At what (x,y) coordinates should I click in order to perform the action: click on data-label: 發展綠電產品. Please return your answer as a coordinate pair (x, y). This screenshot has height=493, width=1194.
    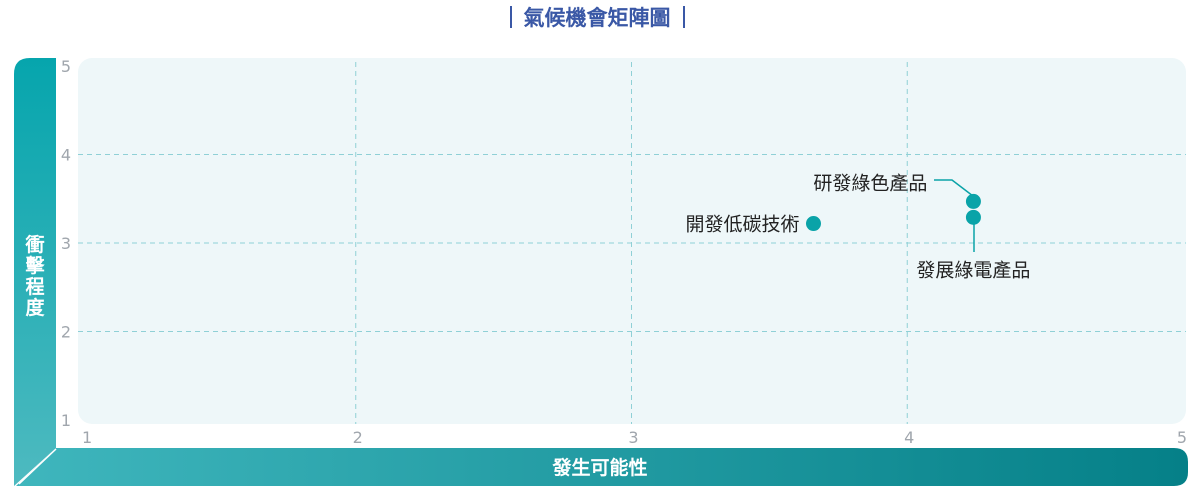
    Looking at the image, I should click on (973, 270).